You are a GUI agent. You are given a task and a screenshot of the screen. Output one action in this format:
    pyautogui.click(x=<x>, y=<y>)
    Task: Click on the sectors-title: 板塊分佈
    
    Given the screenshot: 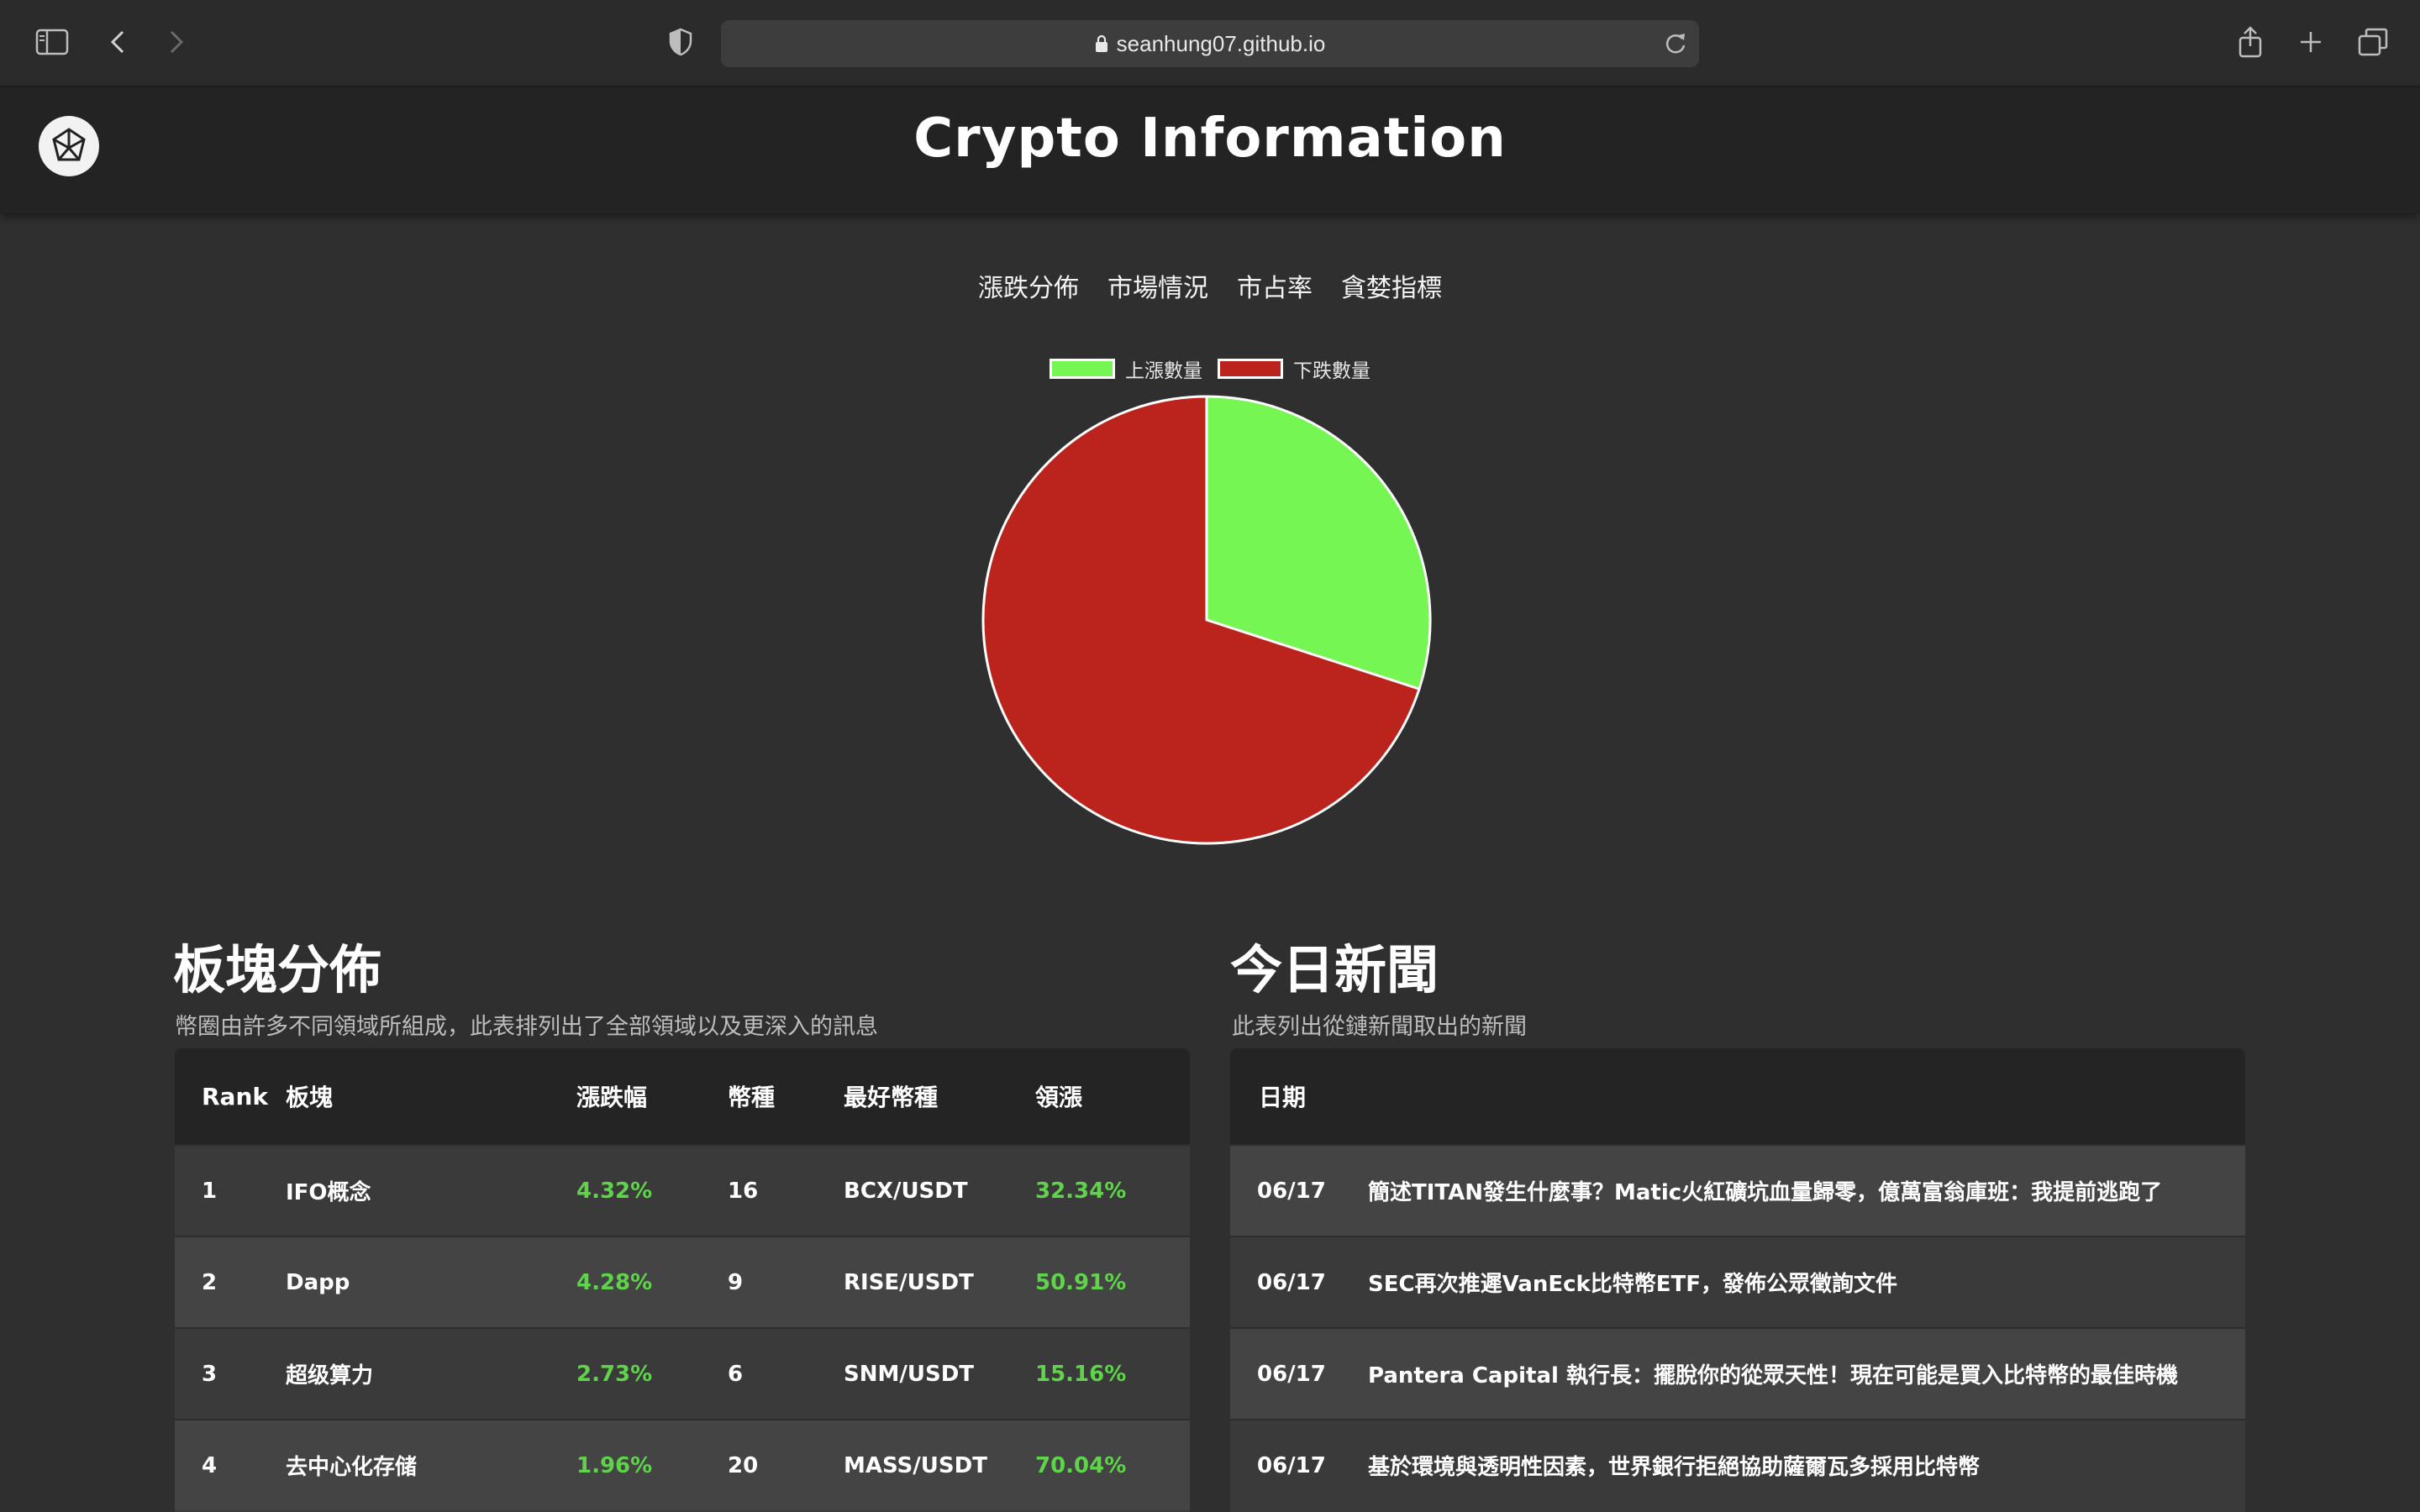 What is the action you would take?
    pyautogui.click(x=277, y=969)
    